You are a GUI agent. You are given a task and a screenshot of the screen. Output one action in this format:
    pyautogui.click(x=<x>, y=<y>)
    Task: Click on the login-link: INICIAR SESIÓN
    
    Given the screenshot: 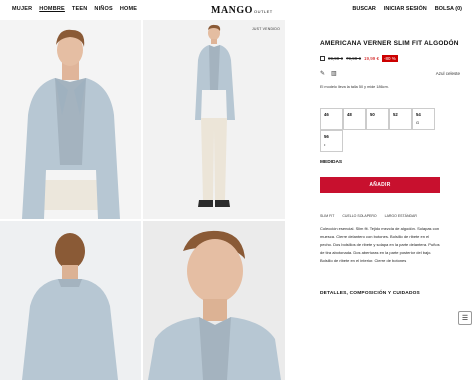 What is the action you would take?
    pyautogui.click(x=405, y=9)
    